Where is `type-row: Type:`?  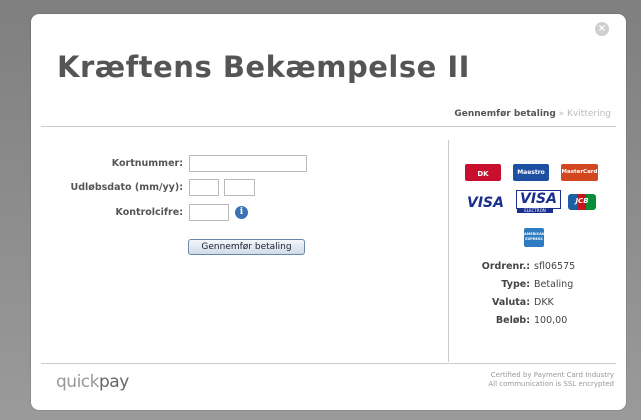
type-row: Type: is located at coordinates (280, 285).